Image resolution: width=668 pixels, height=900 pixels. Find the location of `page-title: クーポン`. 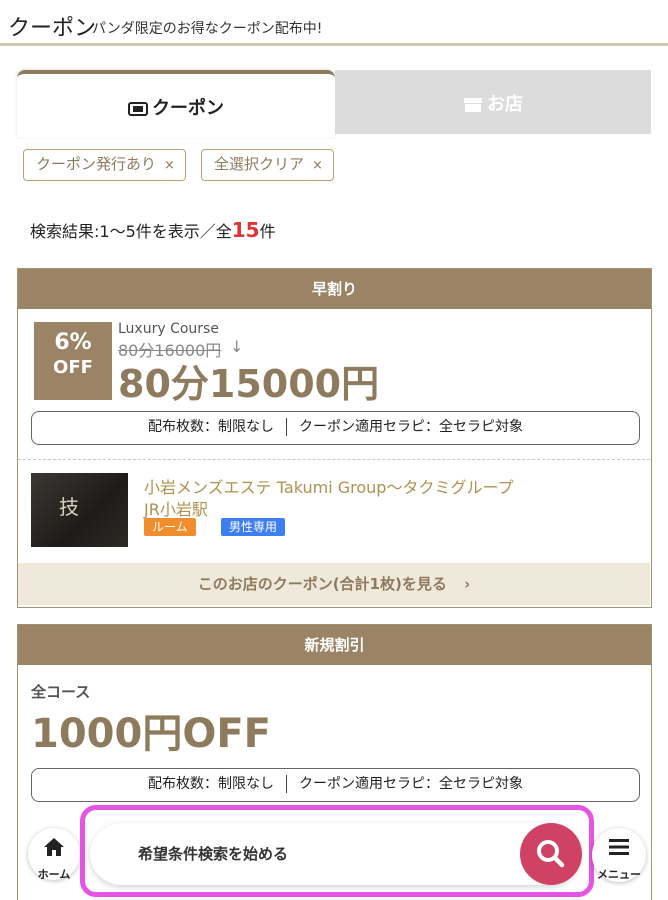

page-title: クーポン is located at coordinates (52, 28).